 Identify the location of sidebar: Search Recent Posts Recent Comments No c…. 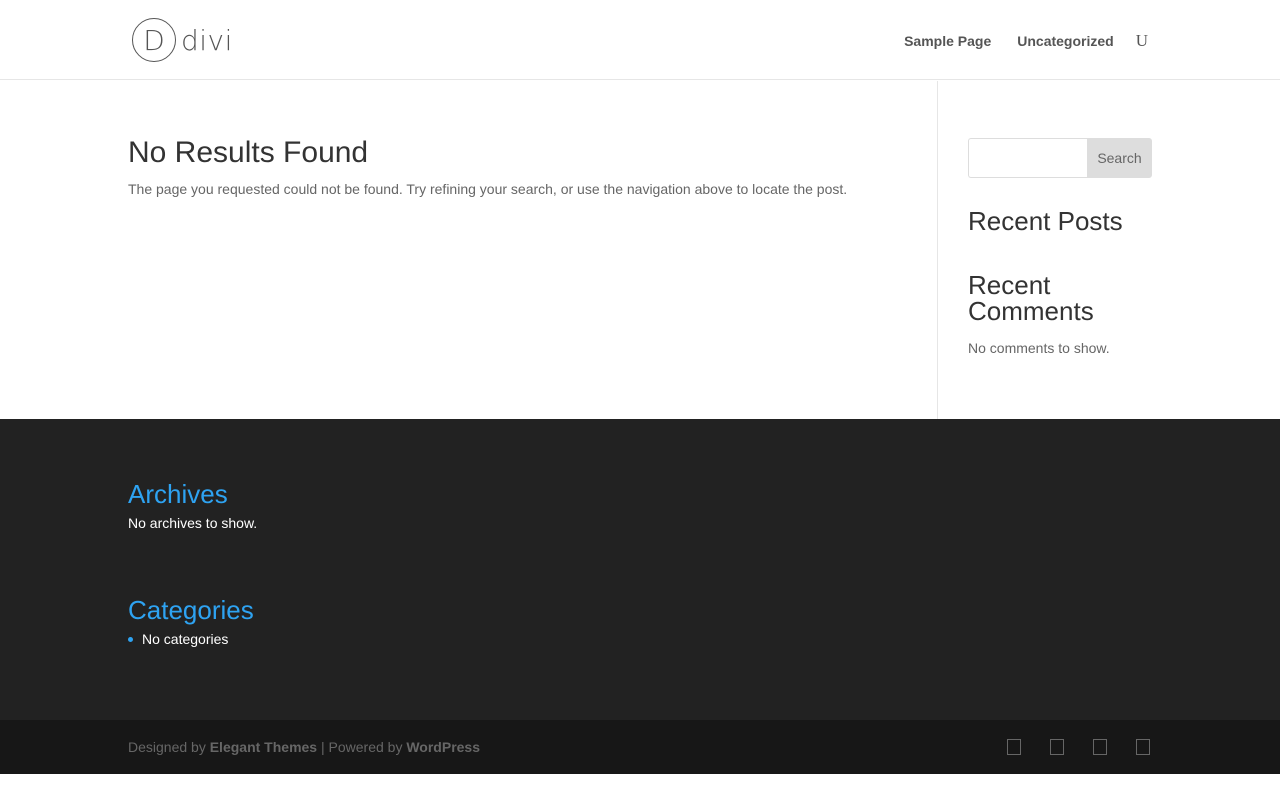
(1060, 248).